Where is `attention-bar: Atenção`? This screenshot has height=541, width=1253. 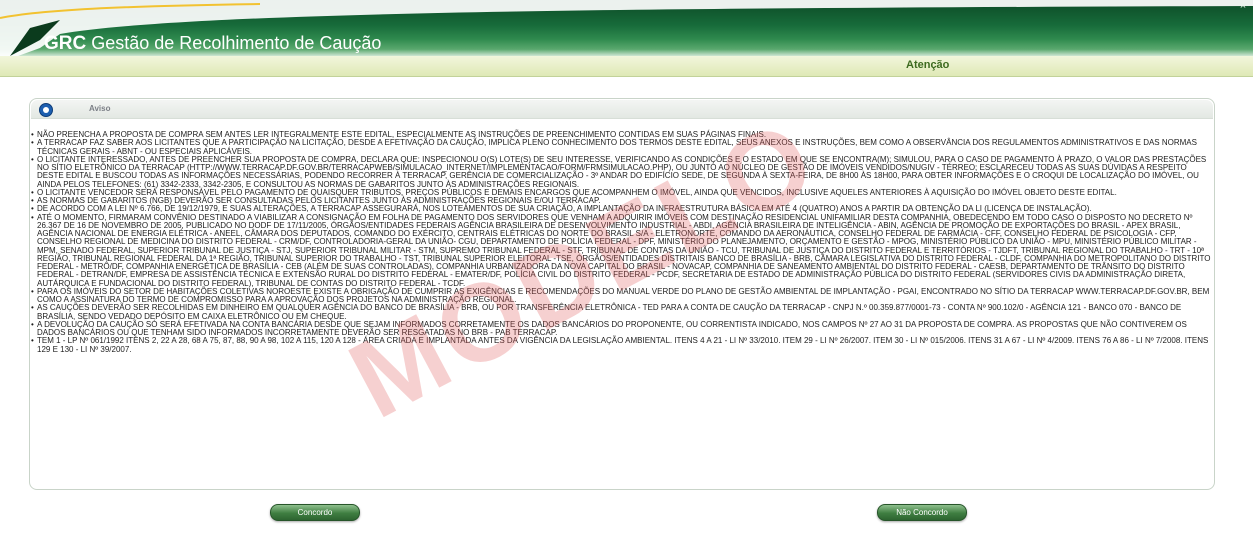 attention-bar: Atenção is located at coordinates (626, 66).